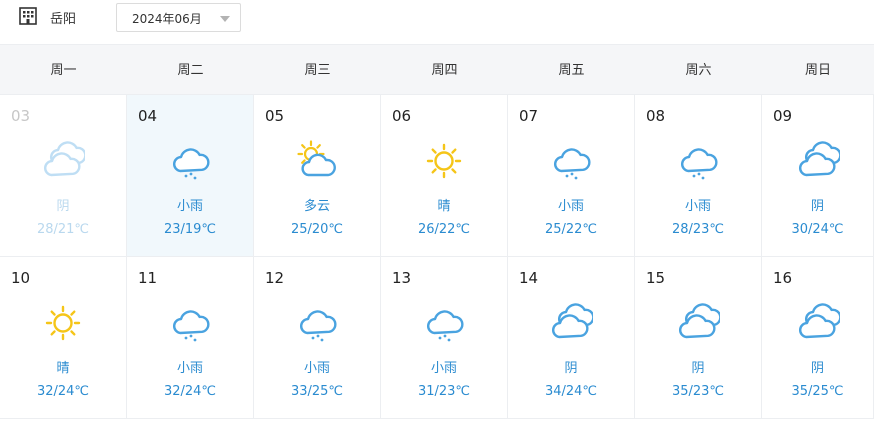  Describe the element at coordinates (444, 70) in the screenshot. I see `weekday-label: 周四` at that location.